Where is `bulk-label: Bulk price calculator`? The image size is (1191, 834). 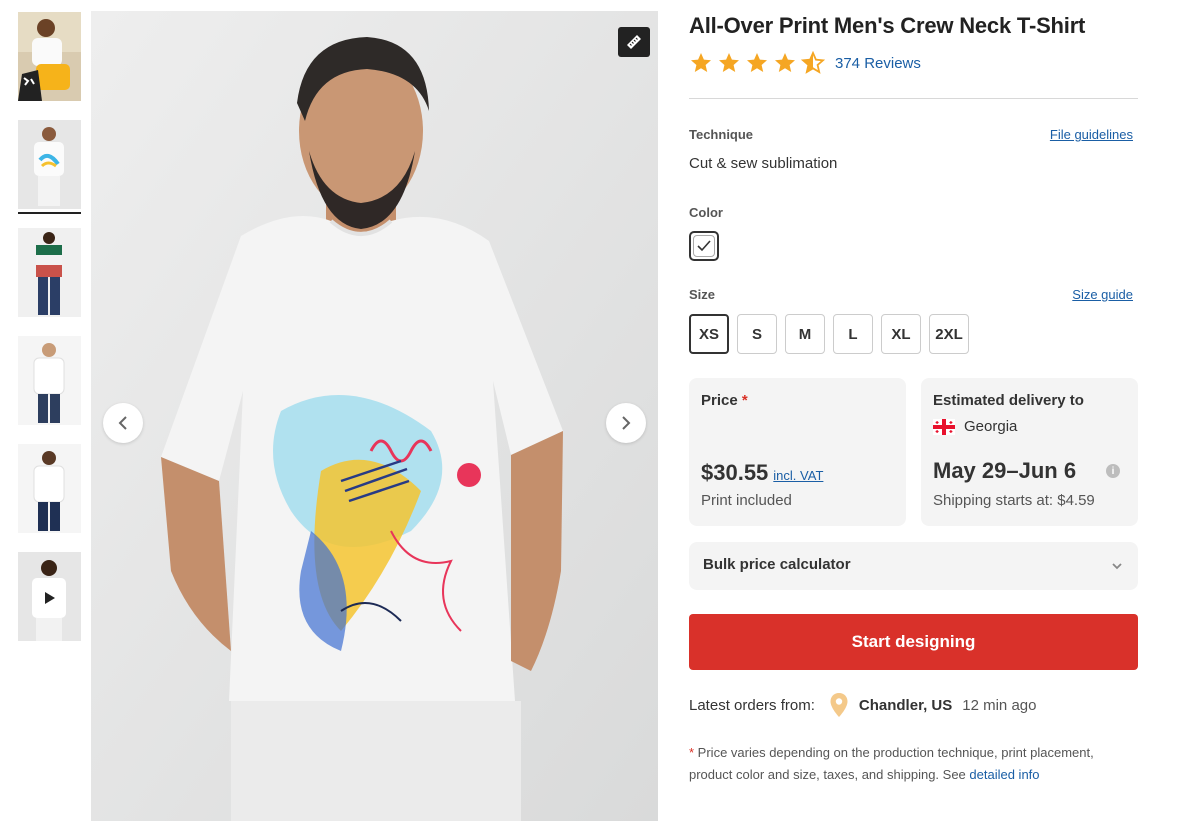
bulk-label: Bulk price calculator is located at coordinates (777, 564).